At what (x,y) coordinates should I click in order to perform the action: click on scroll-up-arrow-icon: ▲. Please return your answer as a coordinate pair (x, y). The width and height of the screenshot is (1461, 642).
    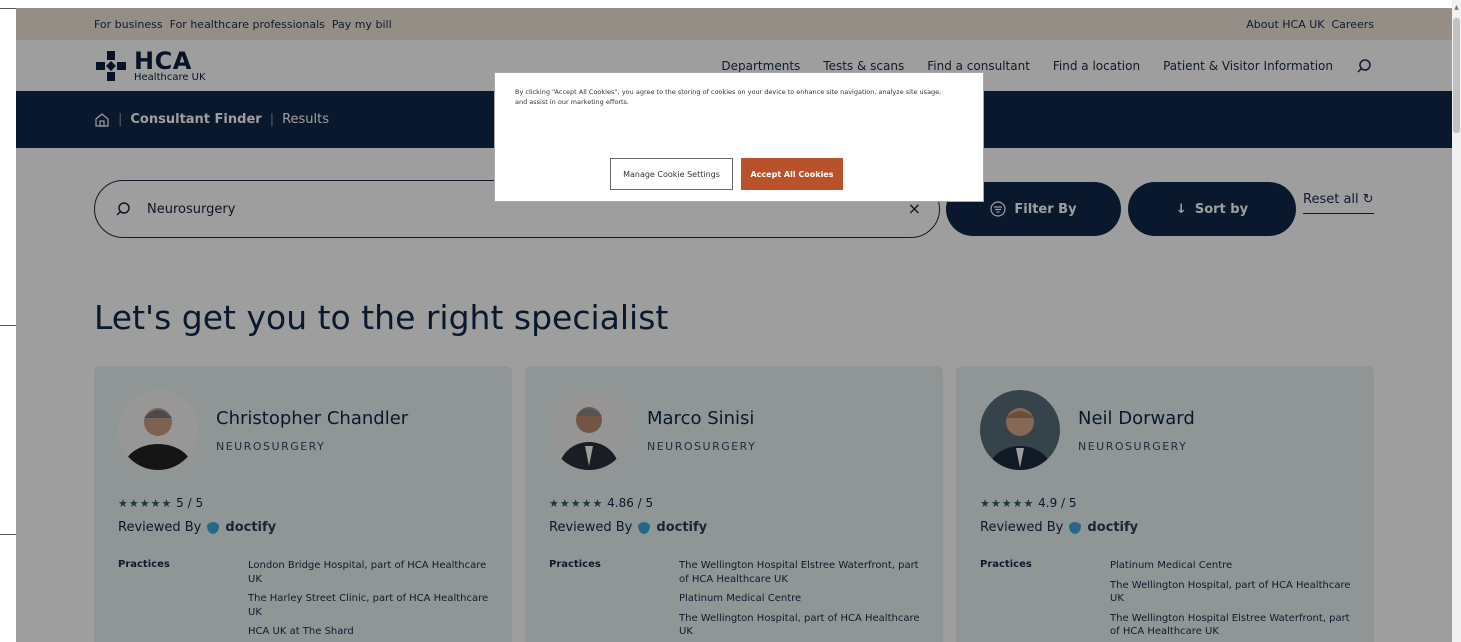
    Looking at the image, I should click on (1456, 7).